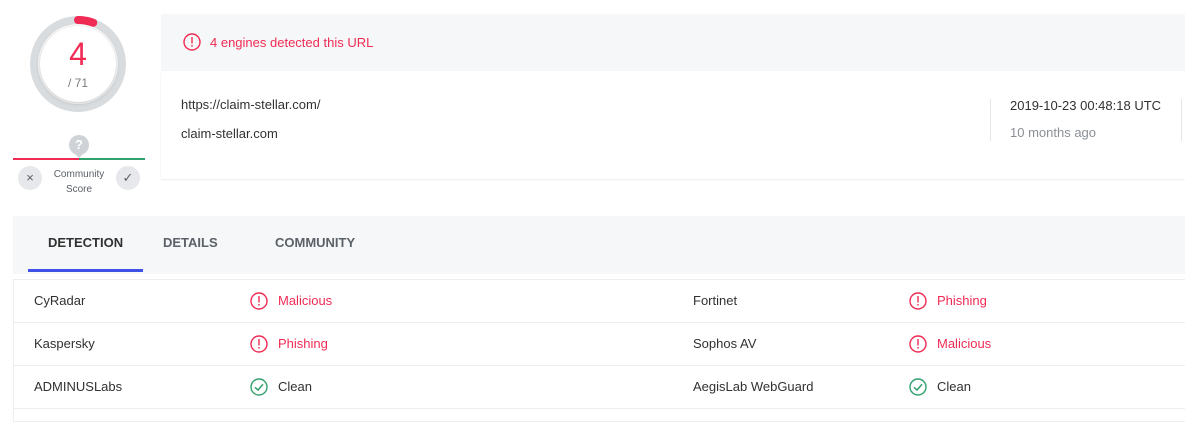 The image size is (1185, 422). I want to click on detection-score-gauge: 4 / 71, so click(78, 64).